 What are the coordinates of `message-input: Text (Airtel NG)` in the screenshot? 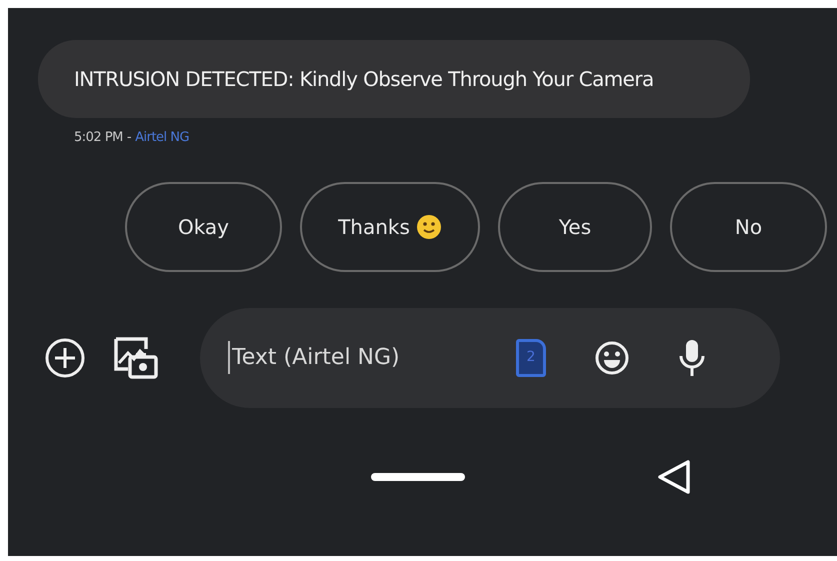 It's located at (348, 357).